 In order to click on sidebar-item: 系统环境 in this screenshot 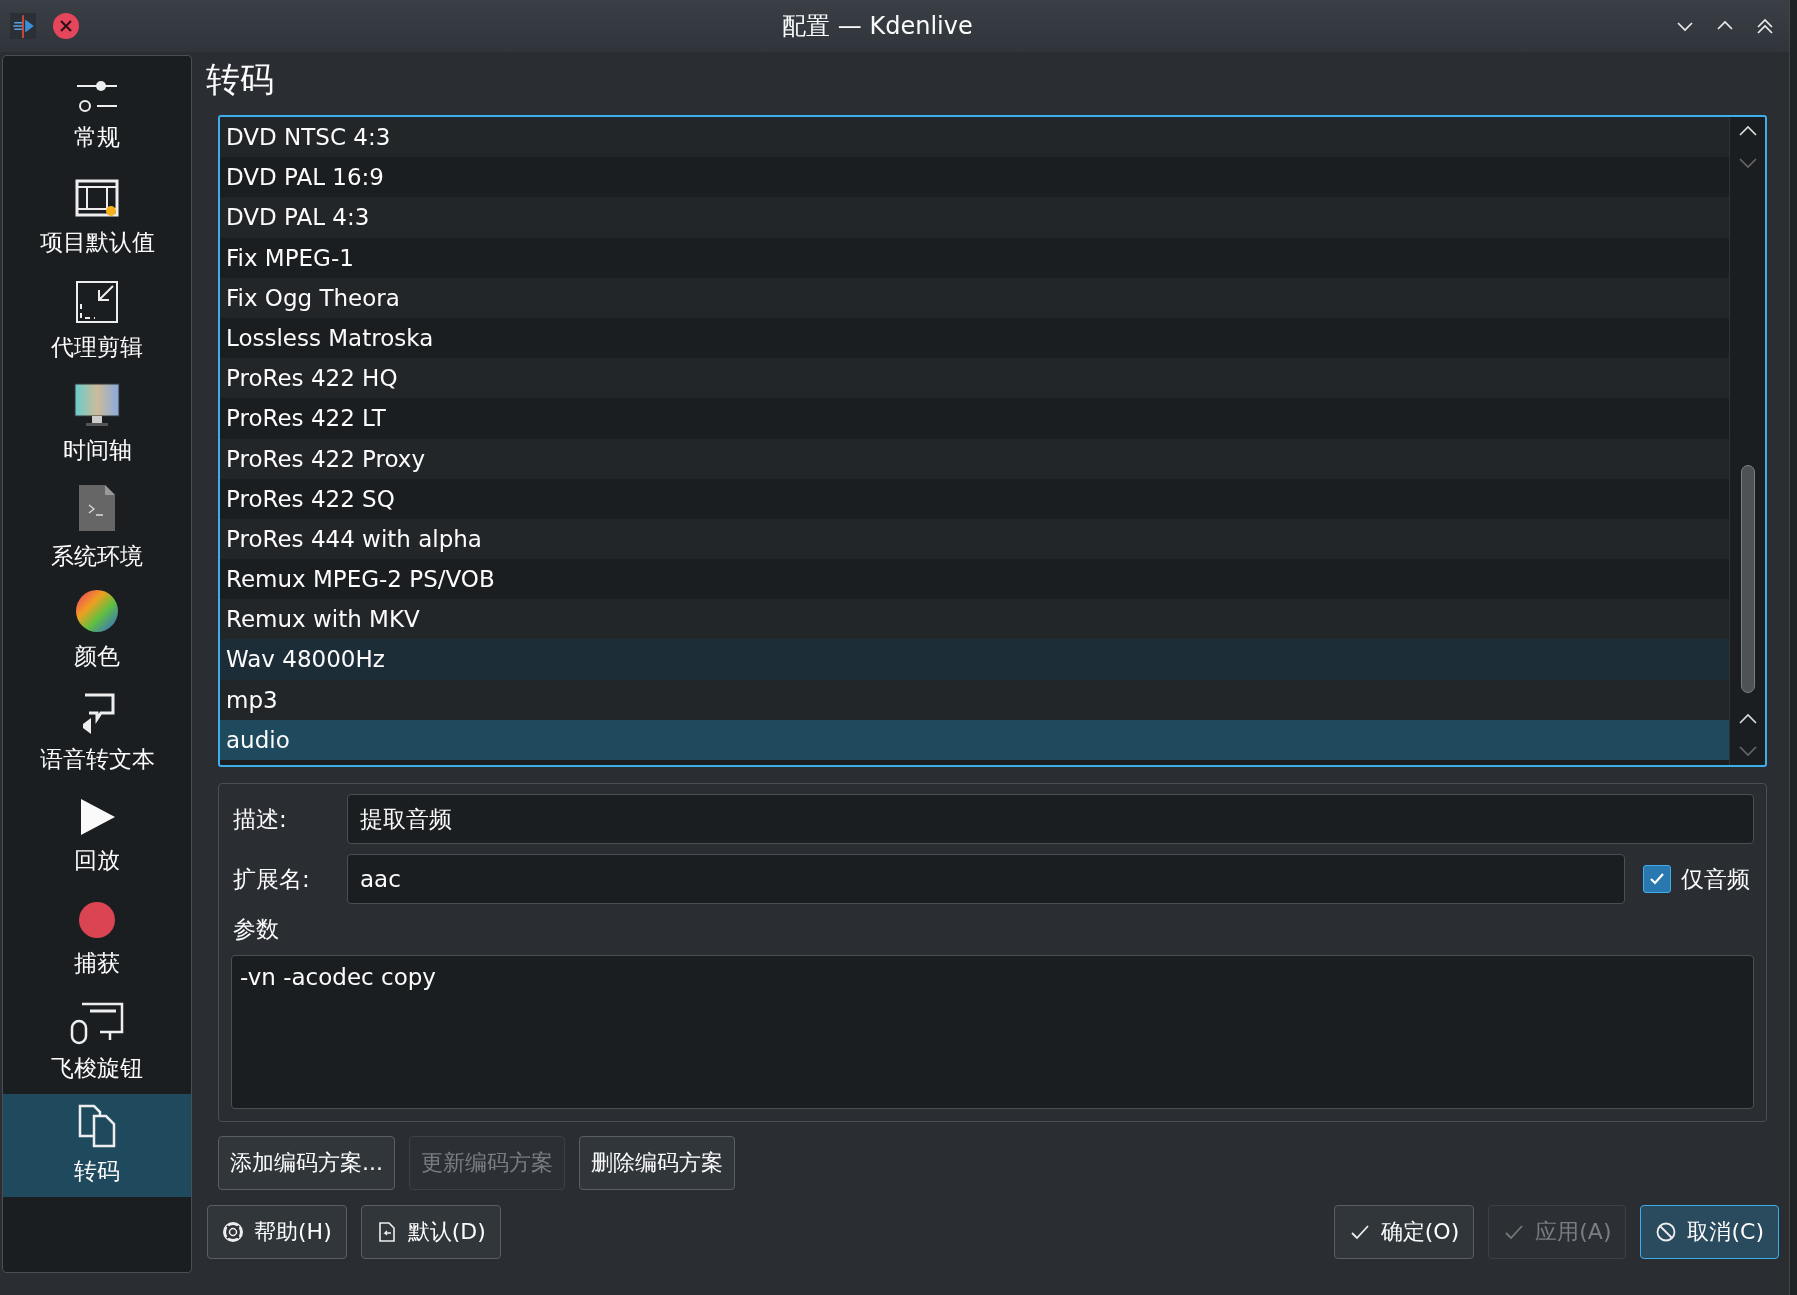, I will do `click(97, 527)`.